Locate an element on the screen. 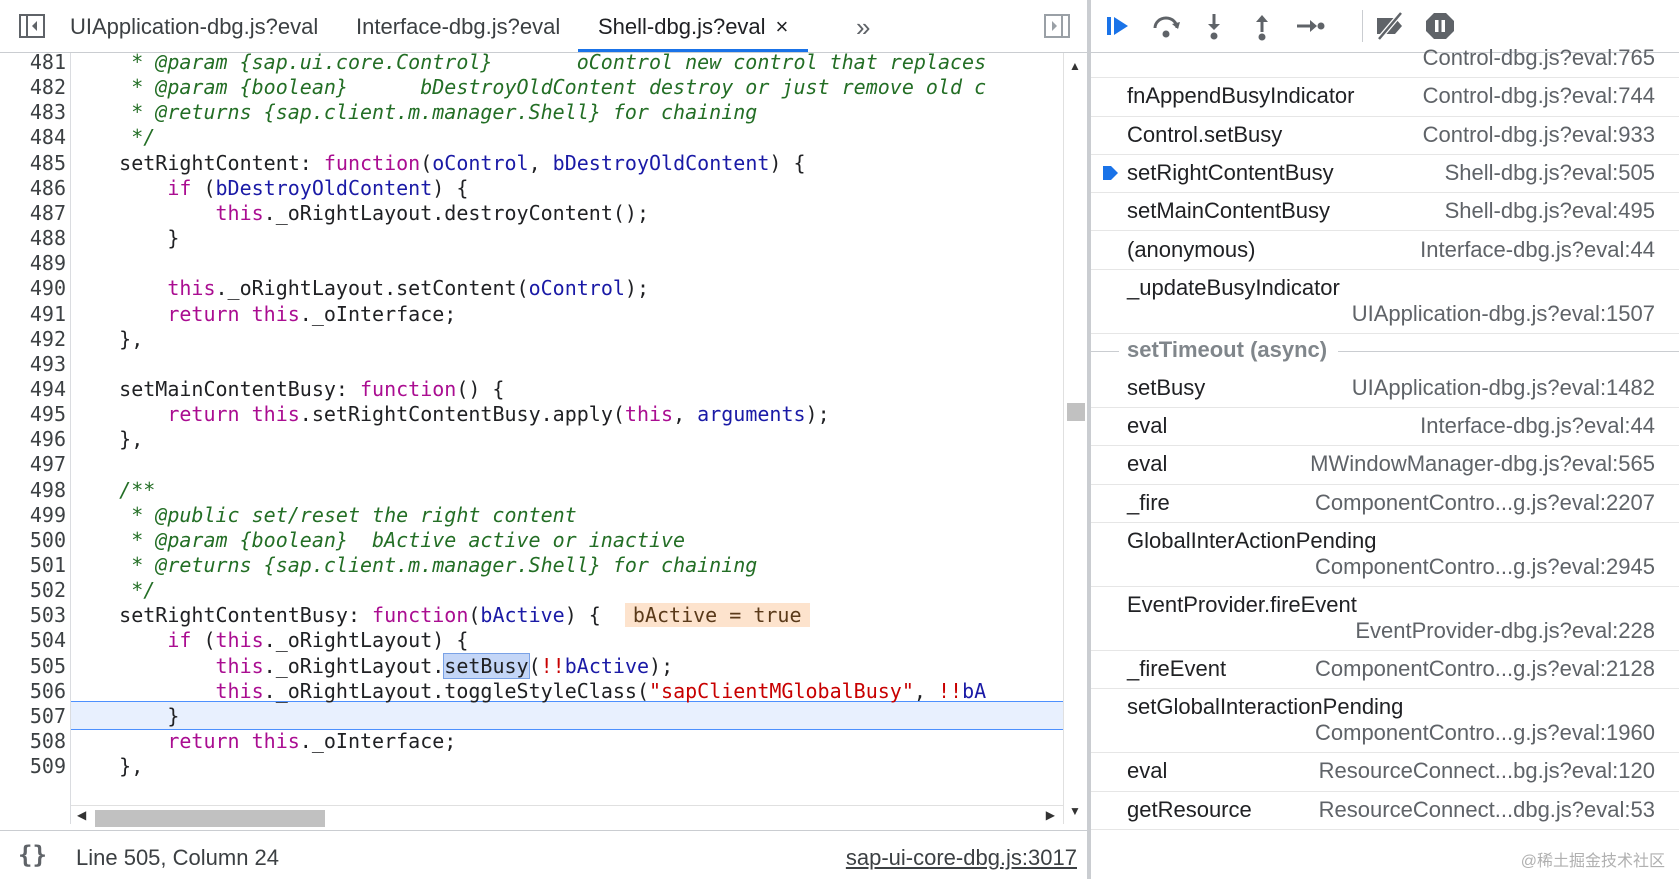  step-icon is located at coordinates (1310, 26).